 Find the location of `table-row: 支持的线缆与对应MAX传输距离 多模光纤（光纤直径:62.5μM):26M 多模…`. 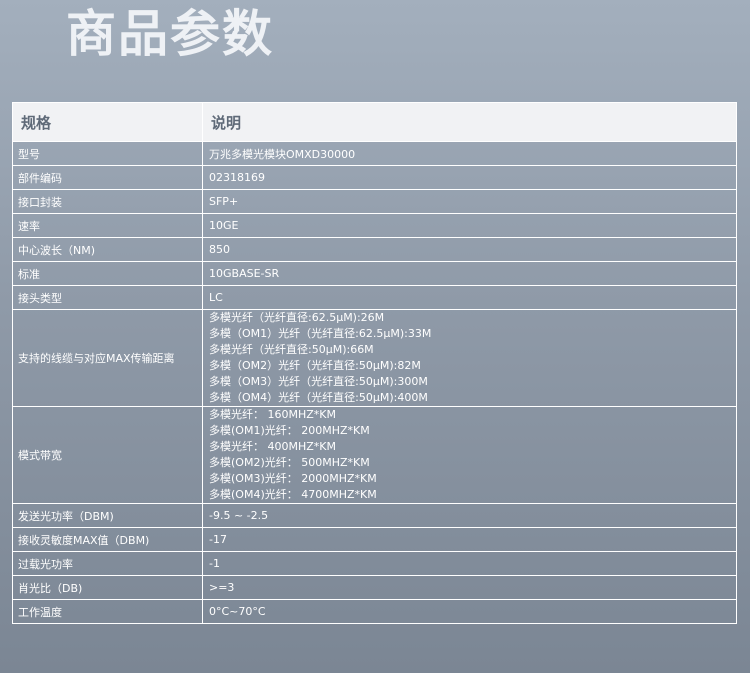

table-row: 支持的线缆与对应MAX传输距离 多模光纤（光纤直径:62.5μM):26M 多模… is located at coordinates (374, 358).